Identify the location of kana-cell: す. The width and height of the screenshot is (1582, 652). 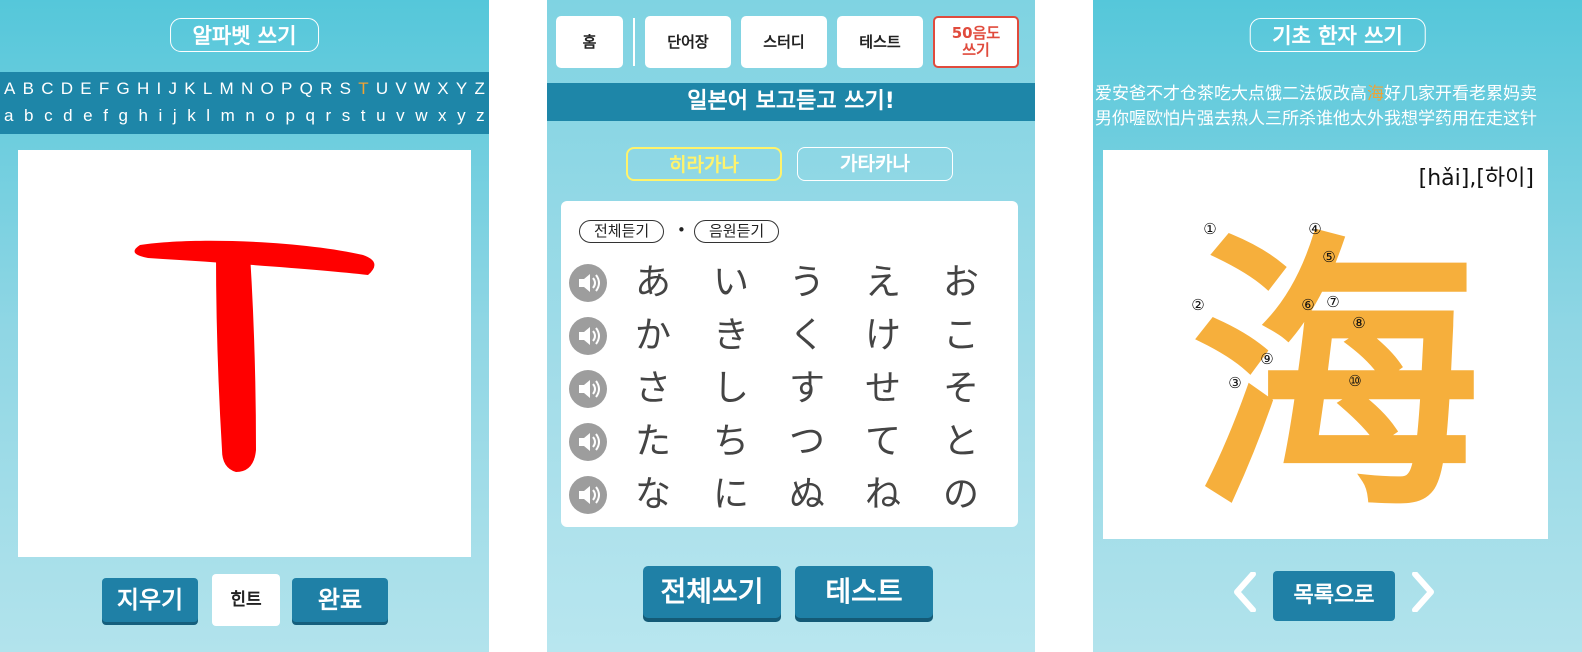
(807, 389).